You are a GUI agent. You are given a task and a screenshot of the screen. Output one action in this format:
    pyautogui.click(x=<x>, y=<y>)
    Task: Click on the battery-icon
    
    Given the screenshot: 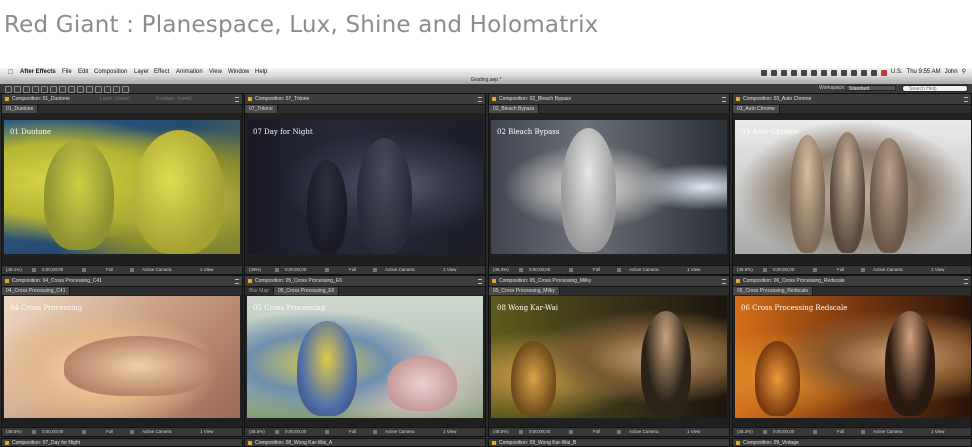 What is the action you would take?
    pyautogui.click(x=873, y=72)
    